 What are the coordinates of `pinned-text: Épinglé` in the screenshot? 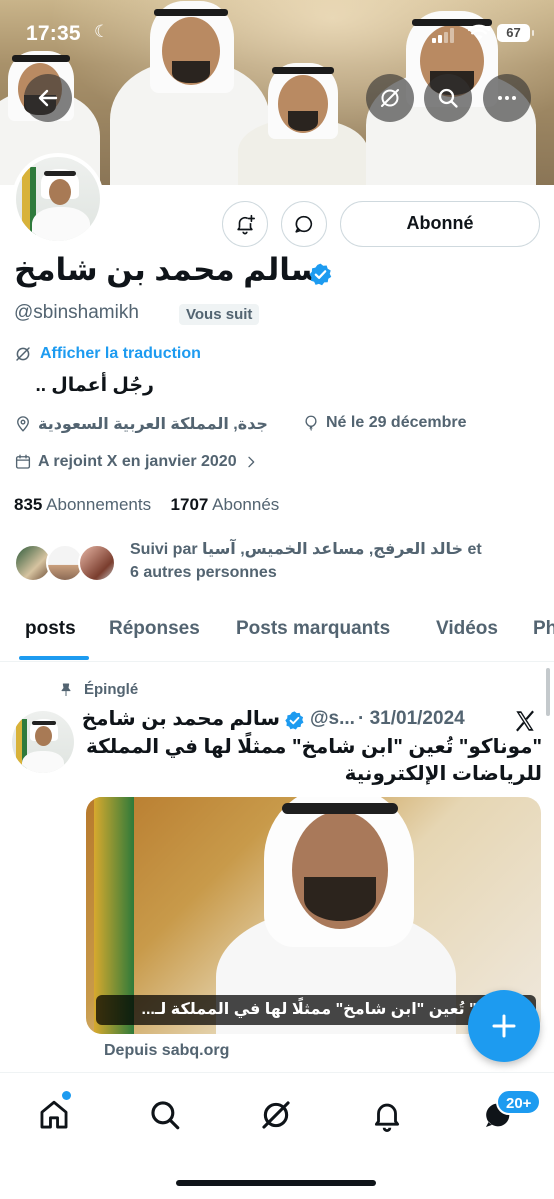 It's located at (111, 689).